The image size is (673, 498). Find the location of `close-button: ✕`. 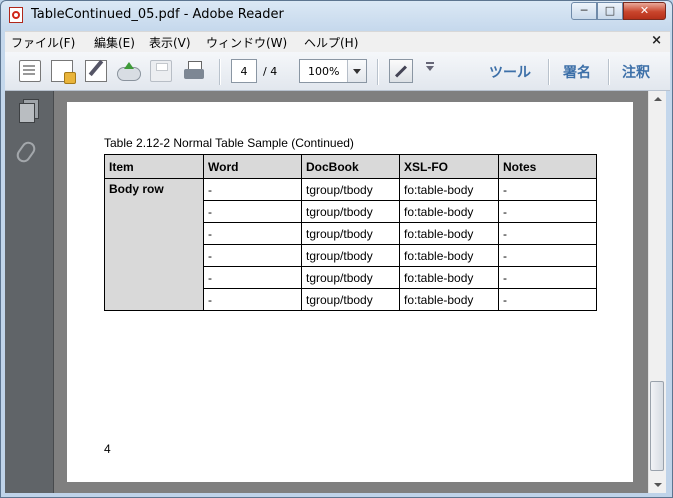

close-button: ✕ is located at coordinates (644, 11).